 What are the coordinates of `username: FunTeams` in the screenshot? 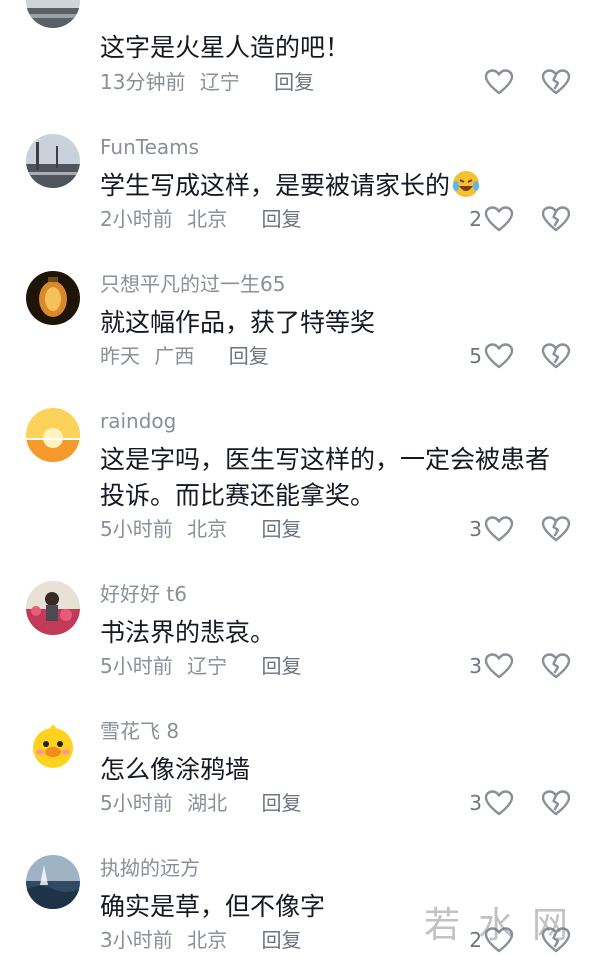 It's located at (149, 147).